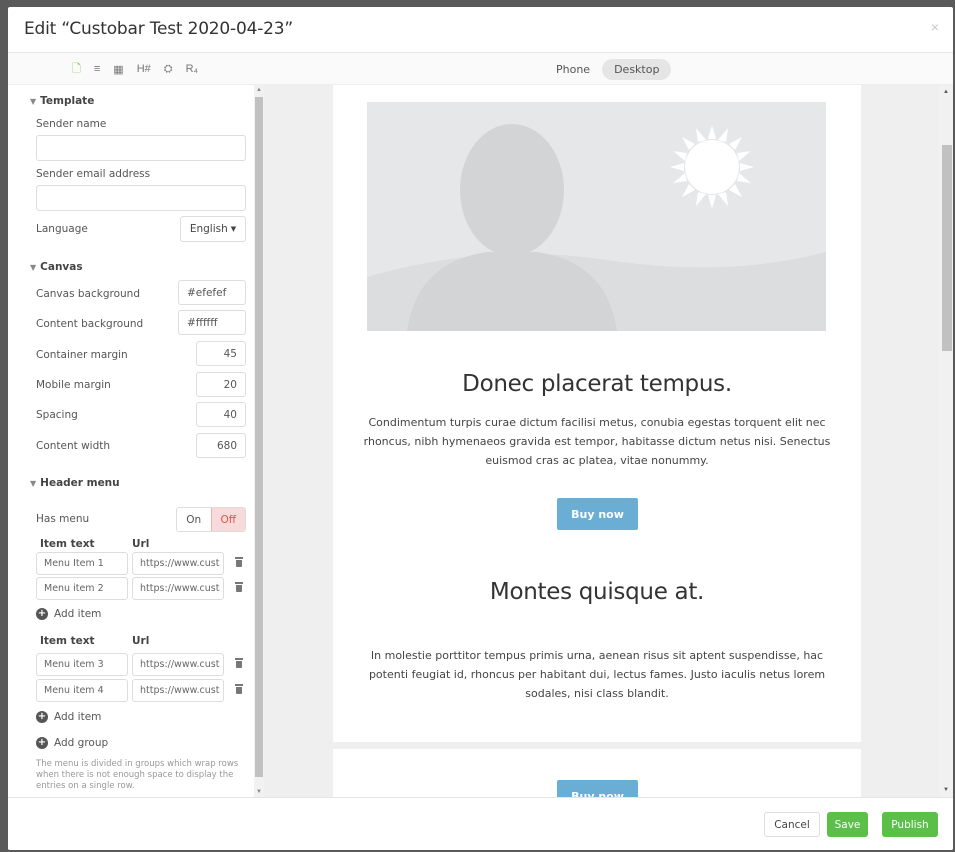  I want to click on sender-name-input, so click(141, 148).